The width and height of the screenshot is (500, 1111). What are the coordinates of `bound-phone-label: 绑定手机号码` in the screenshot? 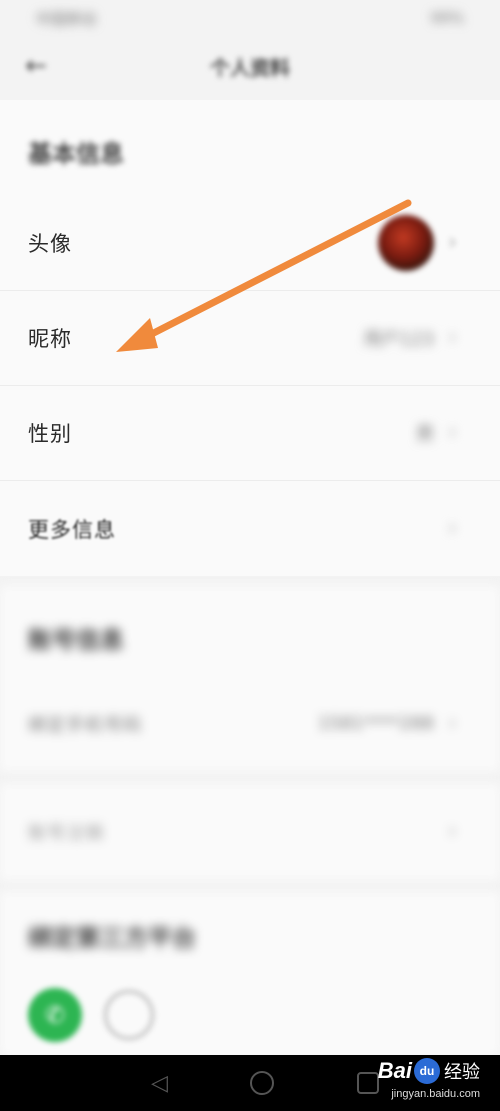 It's located at (85, 725).